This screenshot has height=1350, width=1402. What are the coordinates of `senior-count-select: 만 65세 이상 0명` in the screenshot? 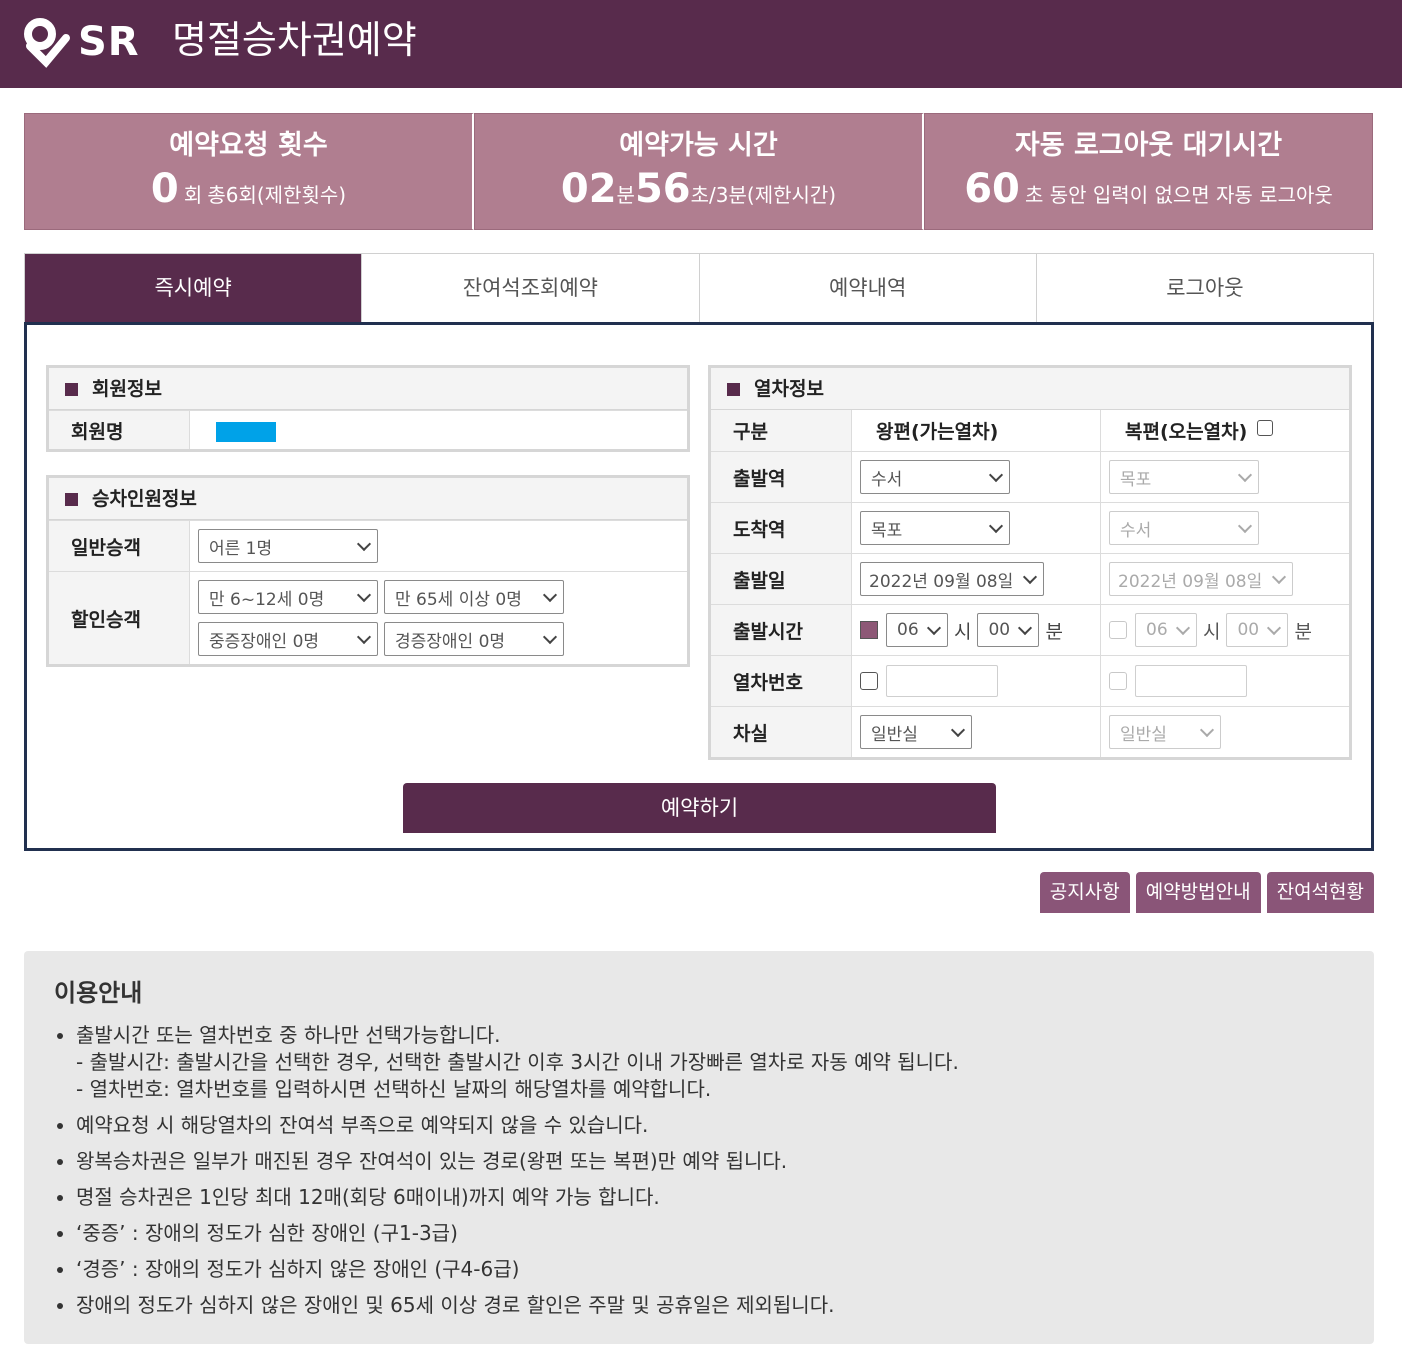 It's located at (474, 597).